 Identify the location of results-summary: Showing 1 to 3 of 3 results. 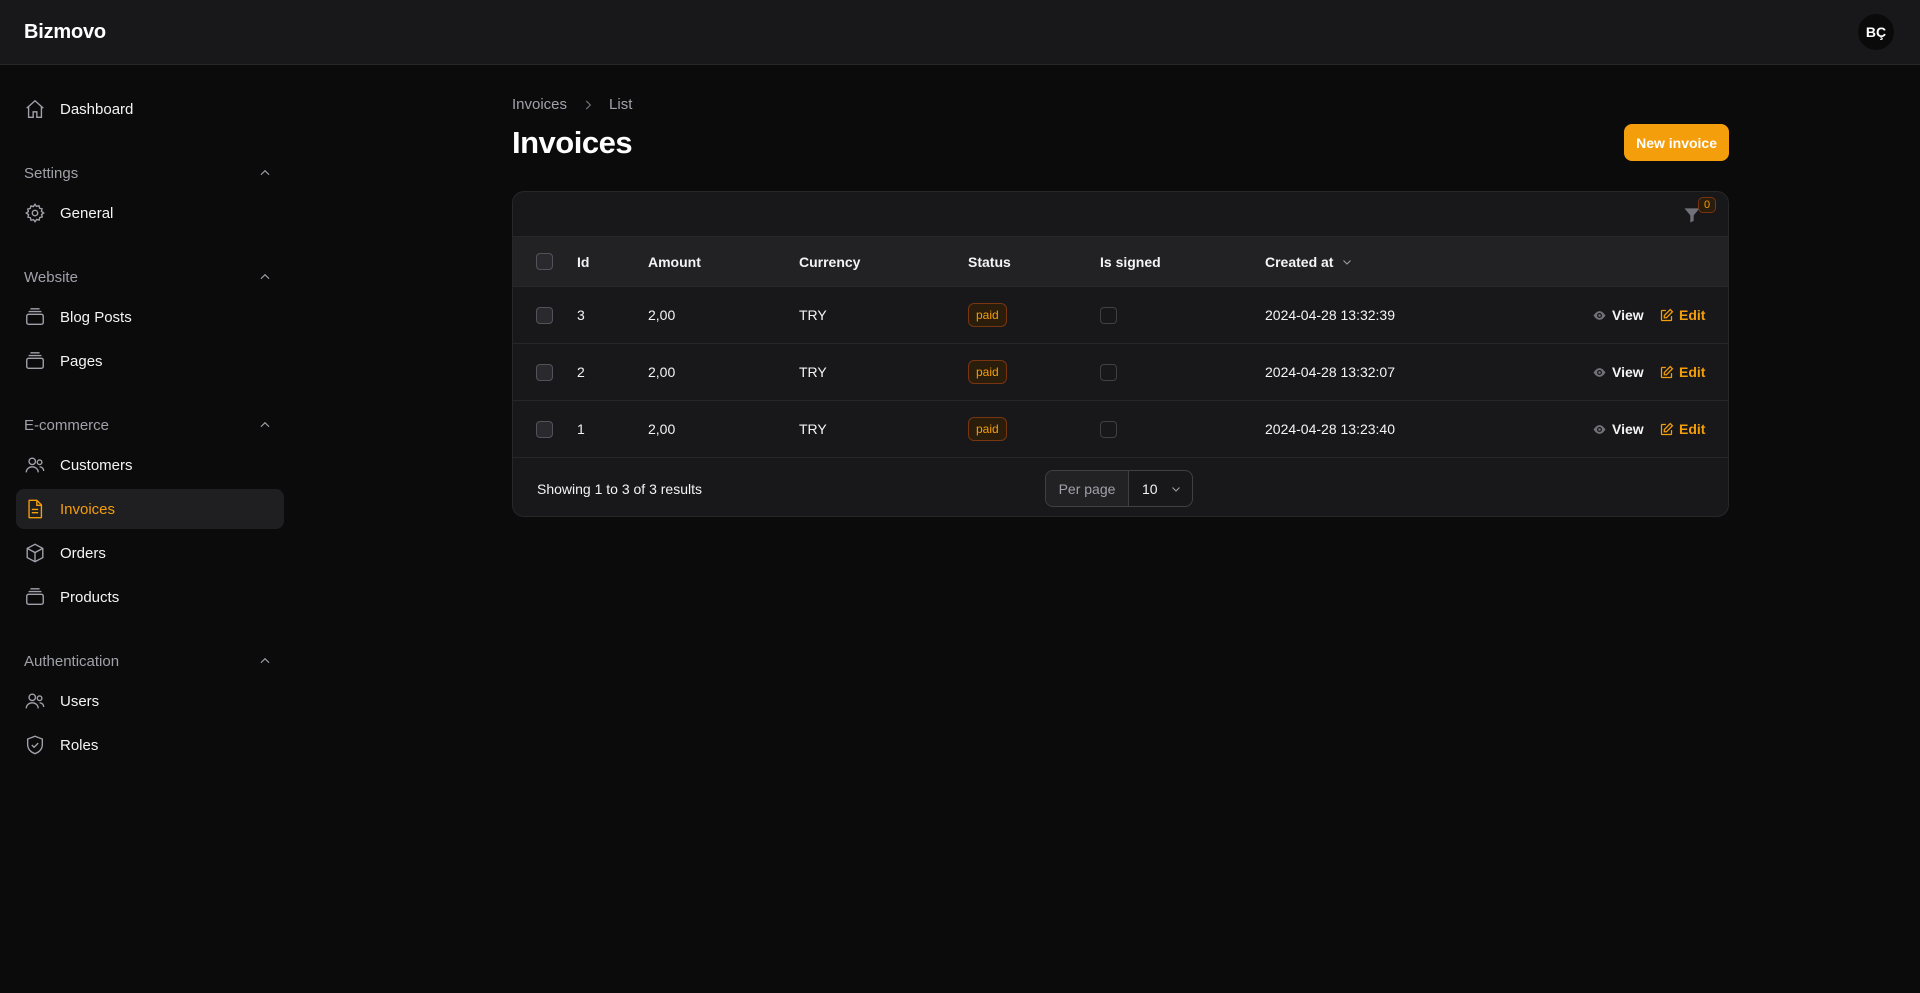
(619, 488).